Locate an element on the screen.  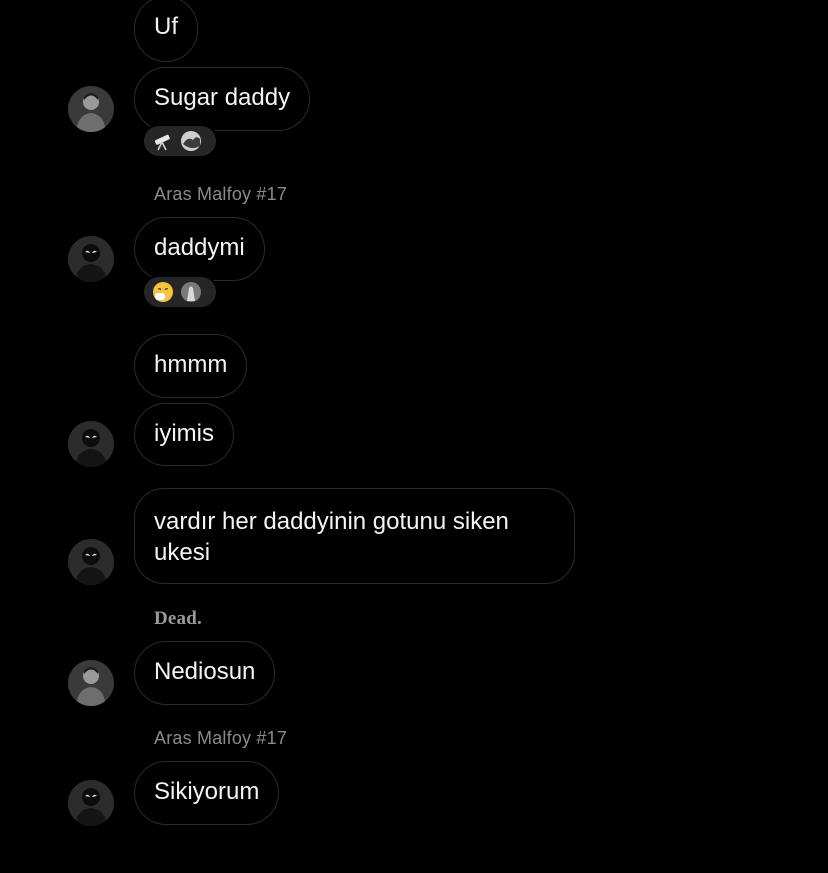
message-bubble: vardır her daddyinin gotunu siken ukesi is located at coordinates (354, 536).